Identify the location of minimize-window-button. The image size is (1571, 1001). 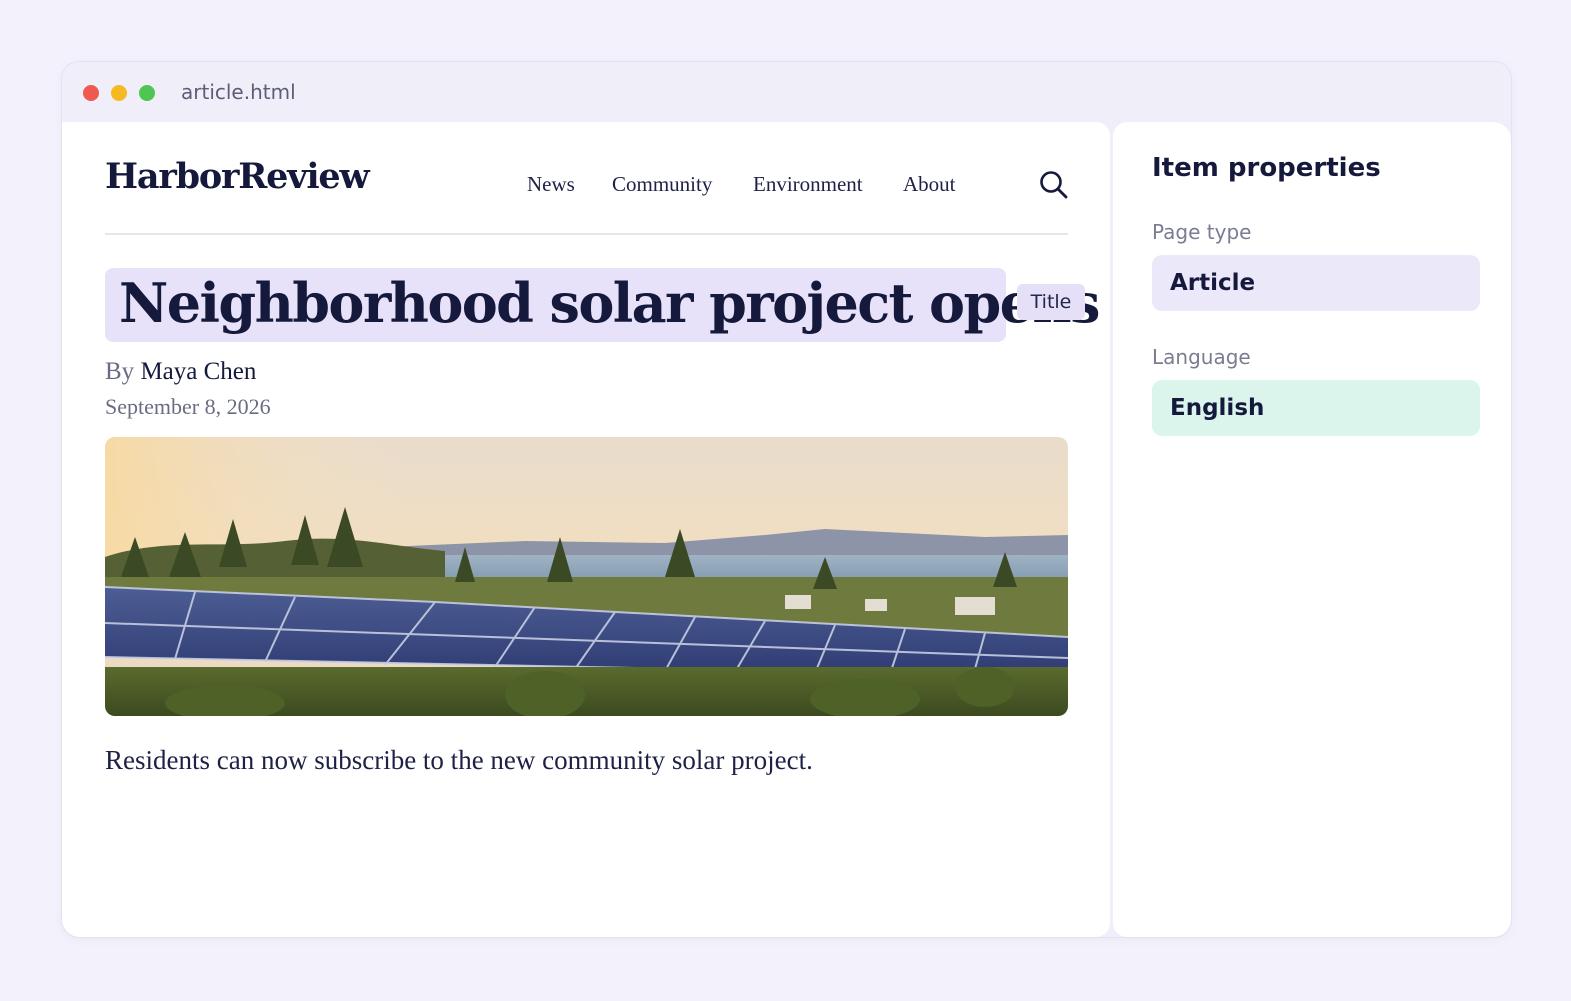
(119, 93).